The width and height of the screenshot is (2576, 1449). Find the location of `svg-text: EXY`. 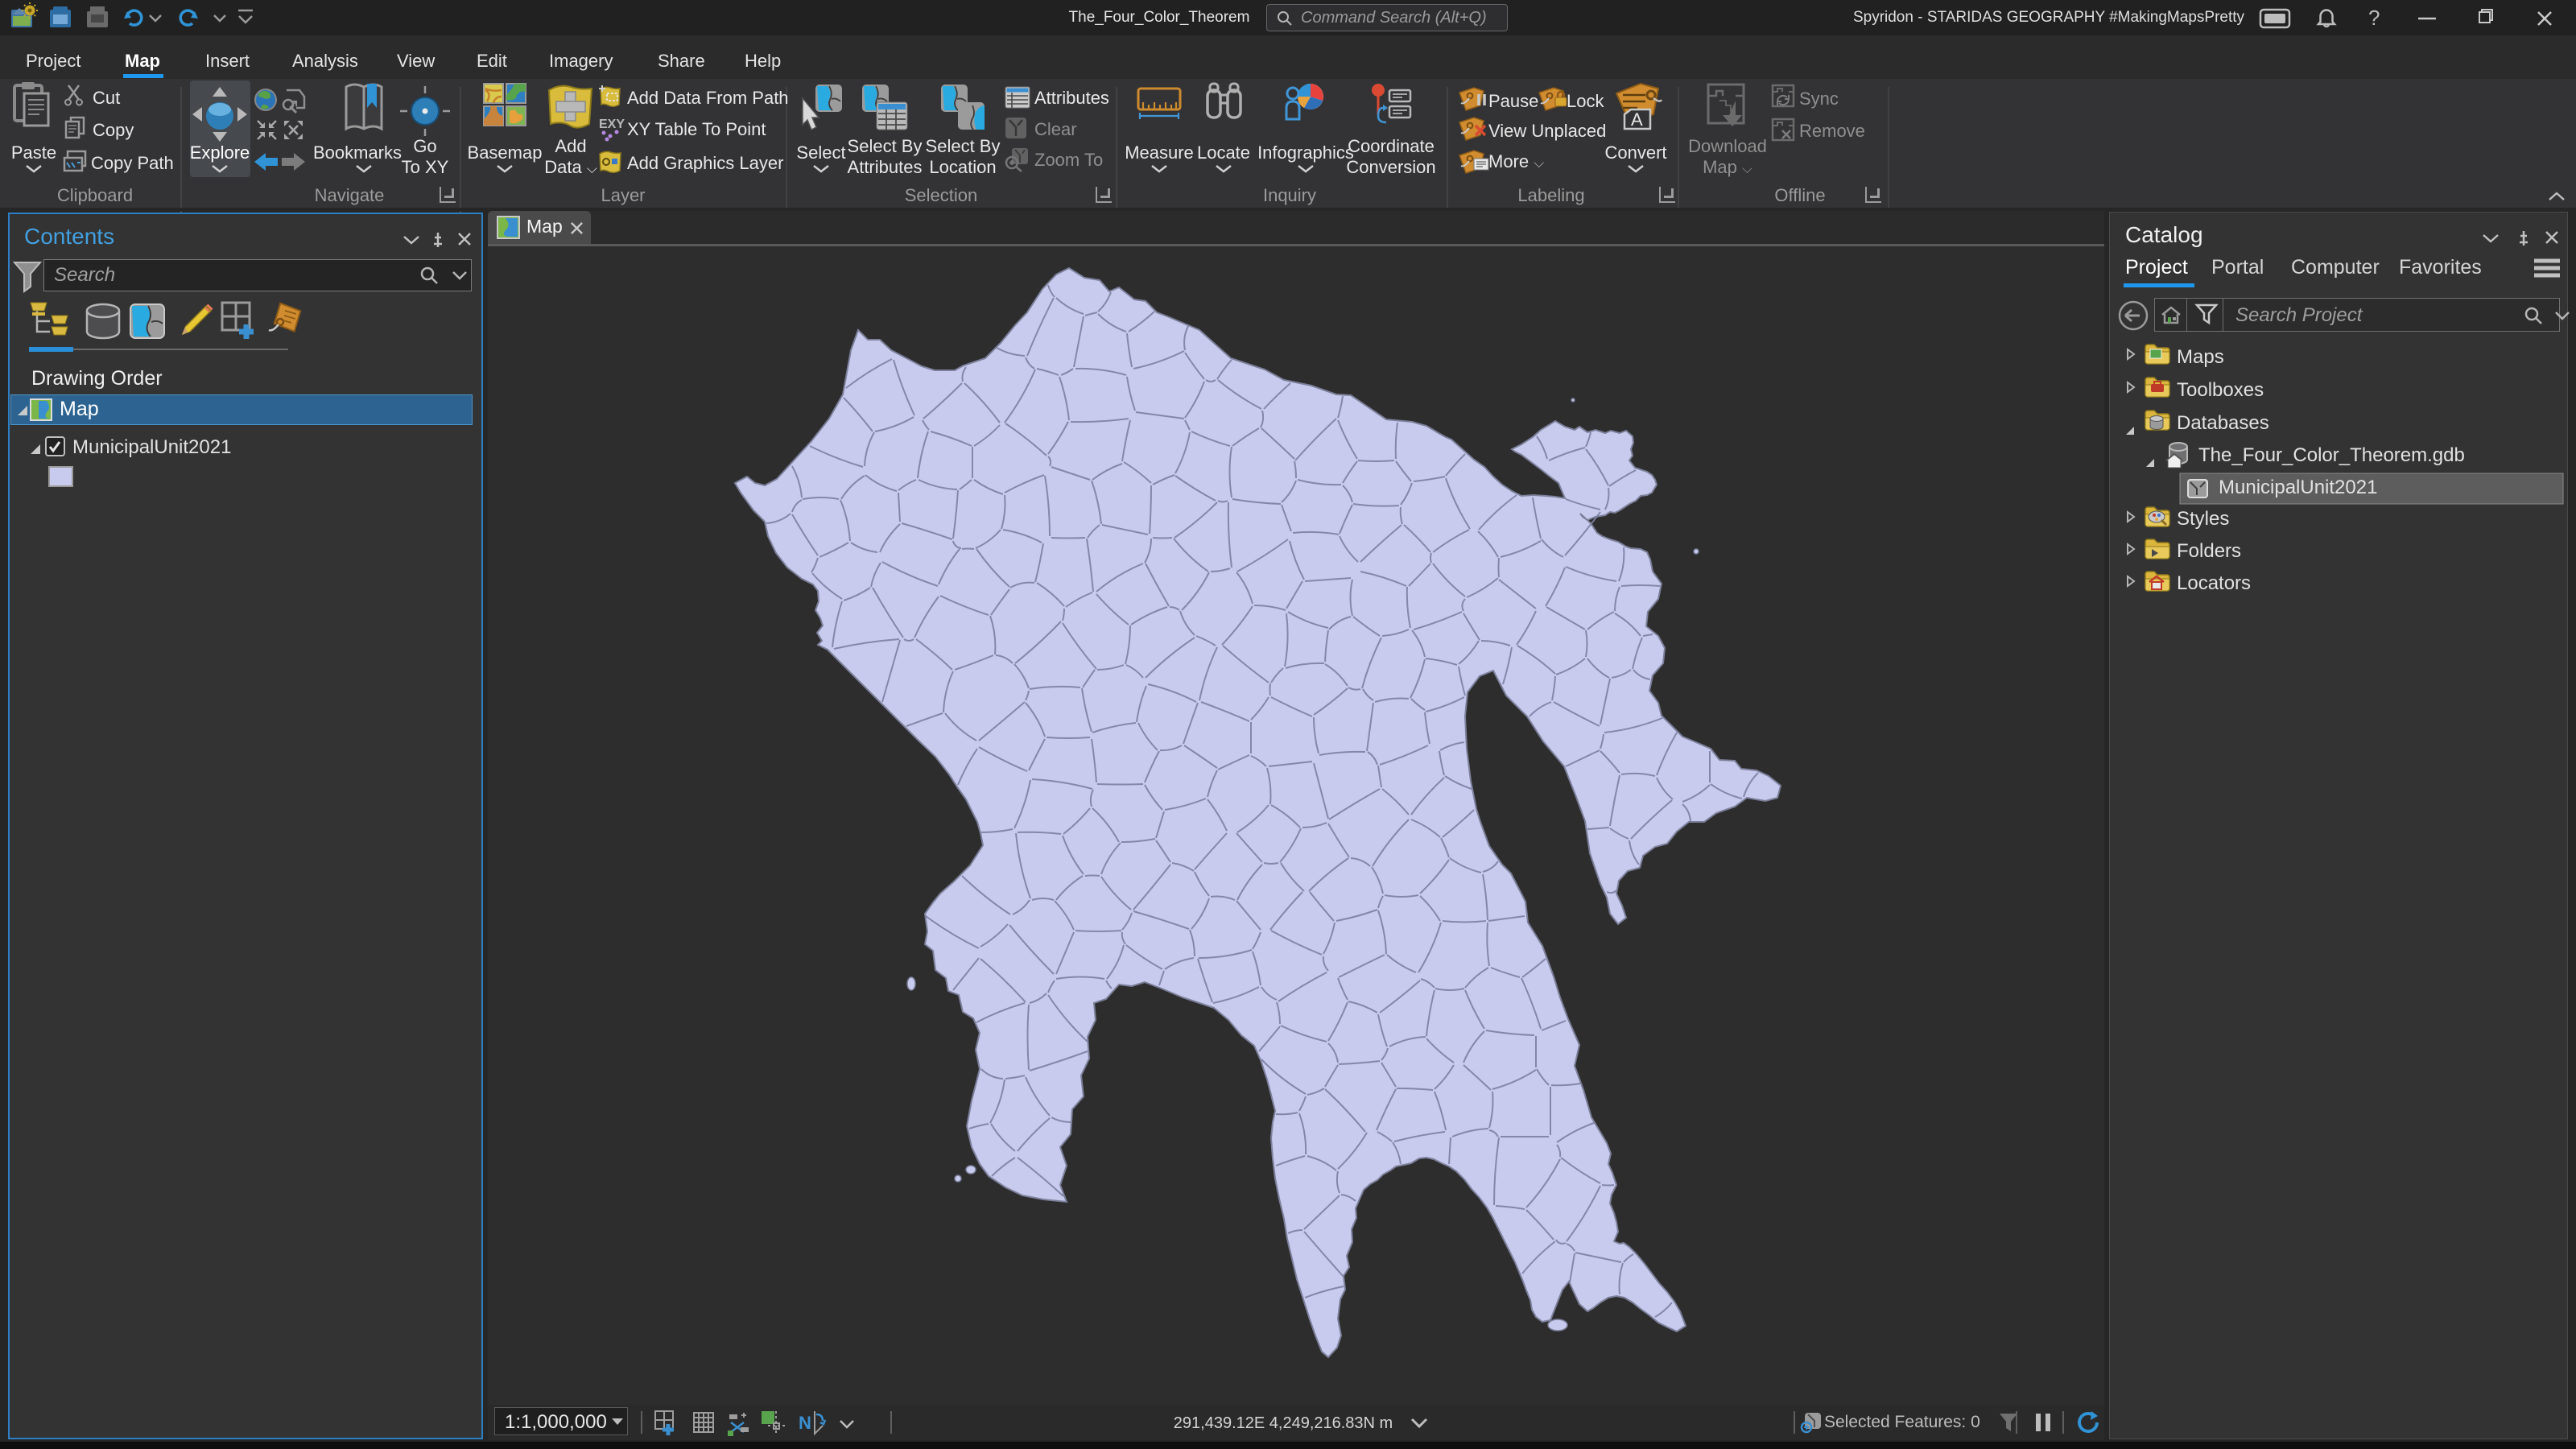

svg-text: EXY is located at coordinates (612, 124).